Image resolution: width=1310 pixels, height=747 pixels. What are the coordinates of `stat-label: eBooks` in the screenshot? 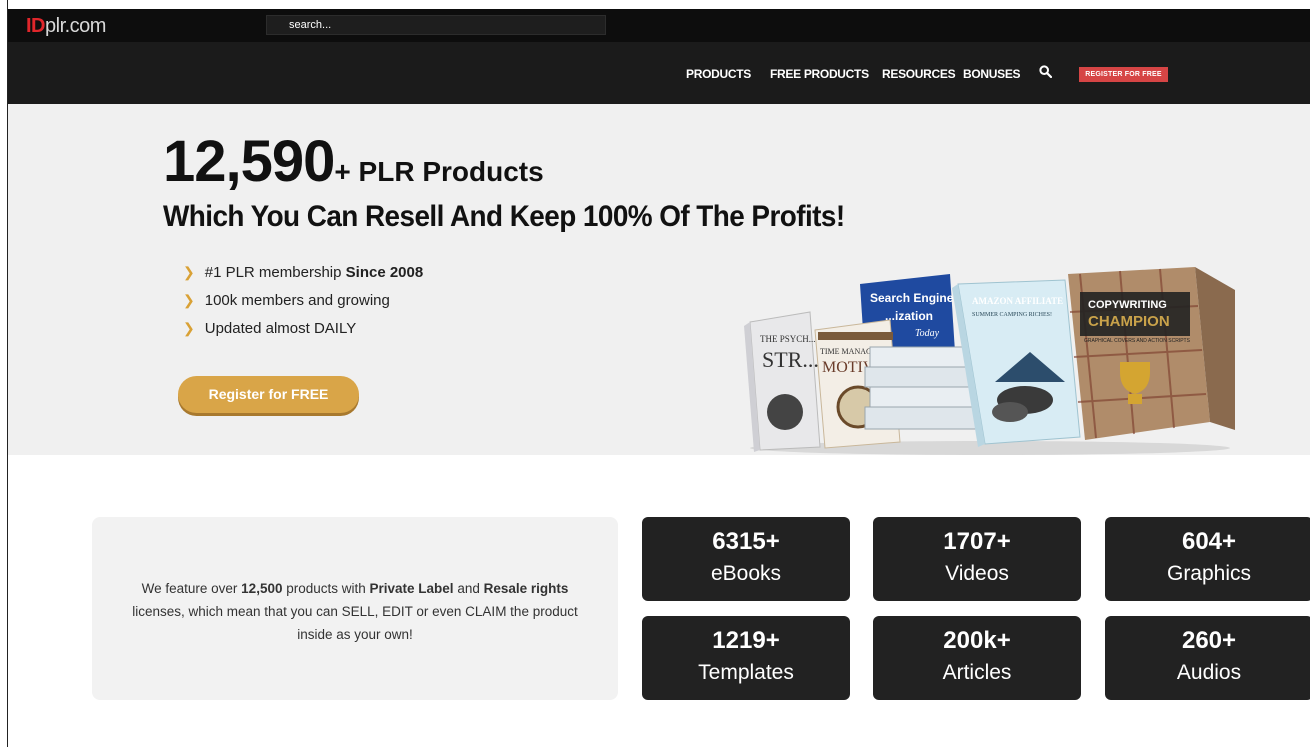 It's located at (746, 573).